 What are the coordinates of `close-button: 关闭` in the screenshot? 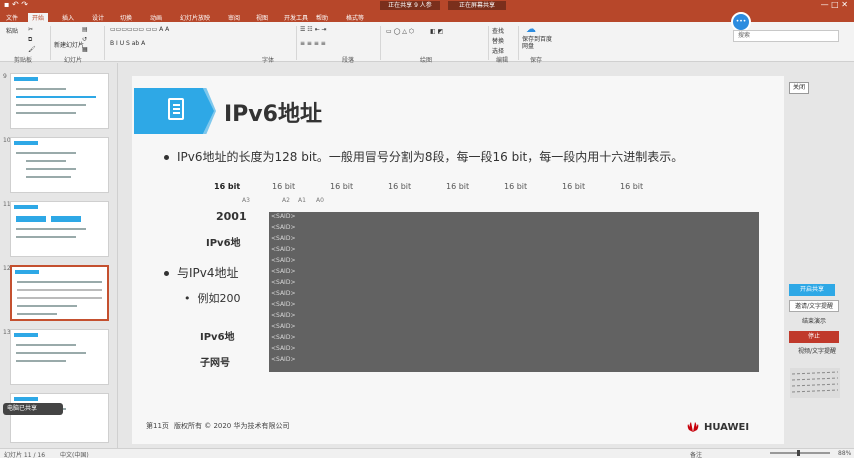 It's located at (799, 88).